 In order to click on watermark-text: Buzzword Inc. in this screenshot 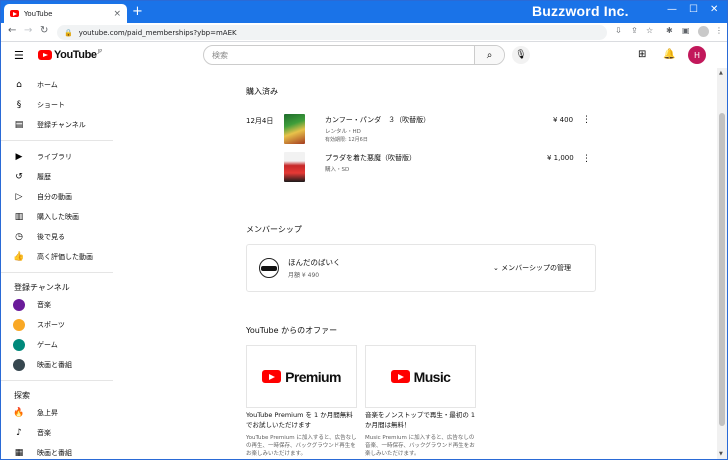, I will do `click(580, 11)`.